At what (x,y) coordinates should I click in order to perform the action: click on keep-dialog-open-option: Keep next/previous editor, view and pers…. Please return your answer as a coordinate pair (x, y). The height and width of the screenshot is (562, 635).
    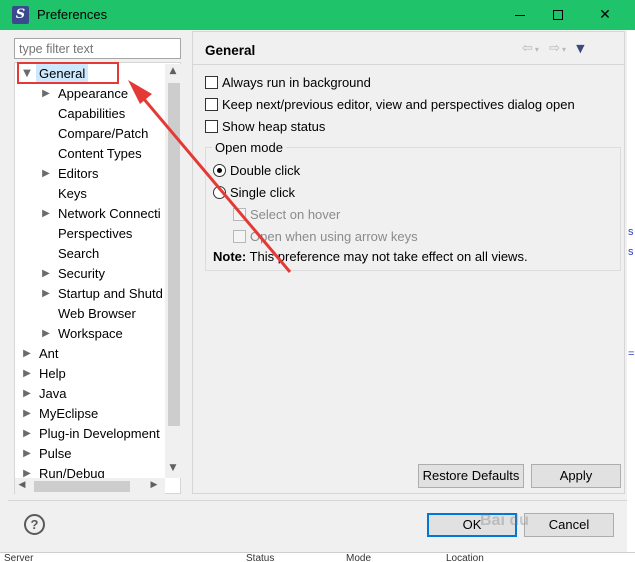
    Looking at the image, I should click on (390, 104).